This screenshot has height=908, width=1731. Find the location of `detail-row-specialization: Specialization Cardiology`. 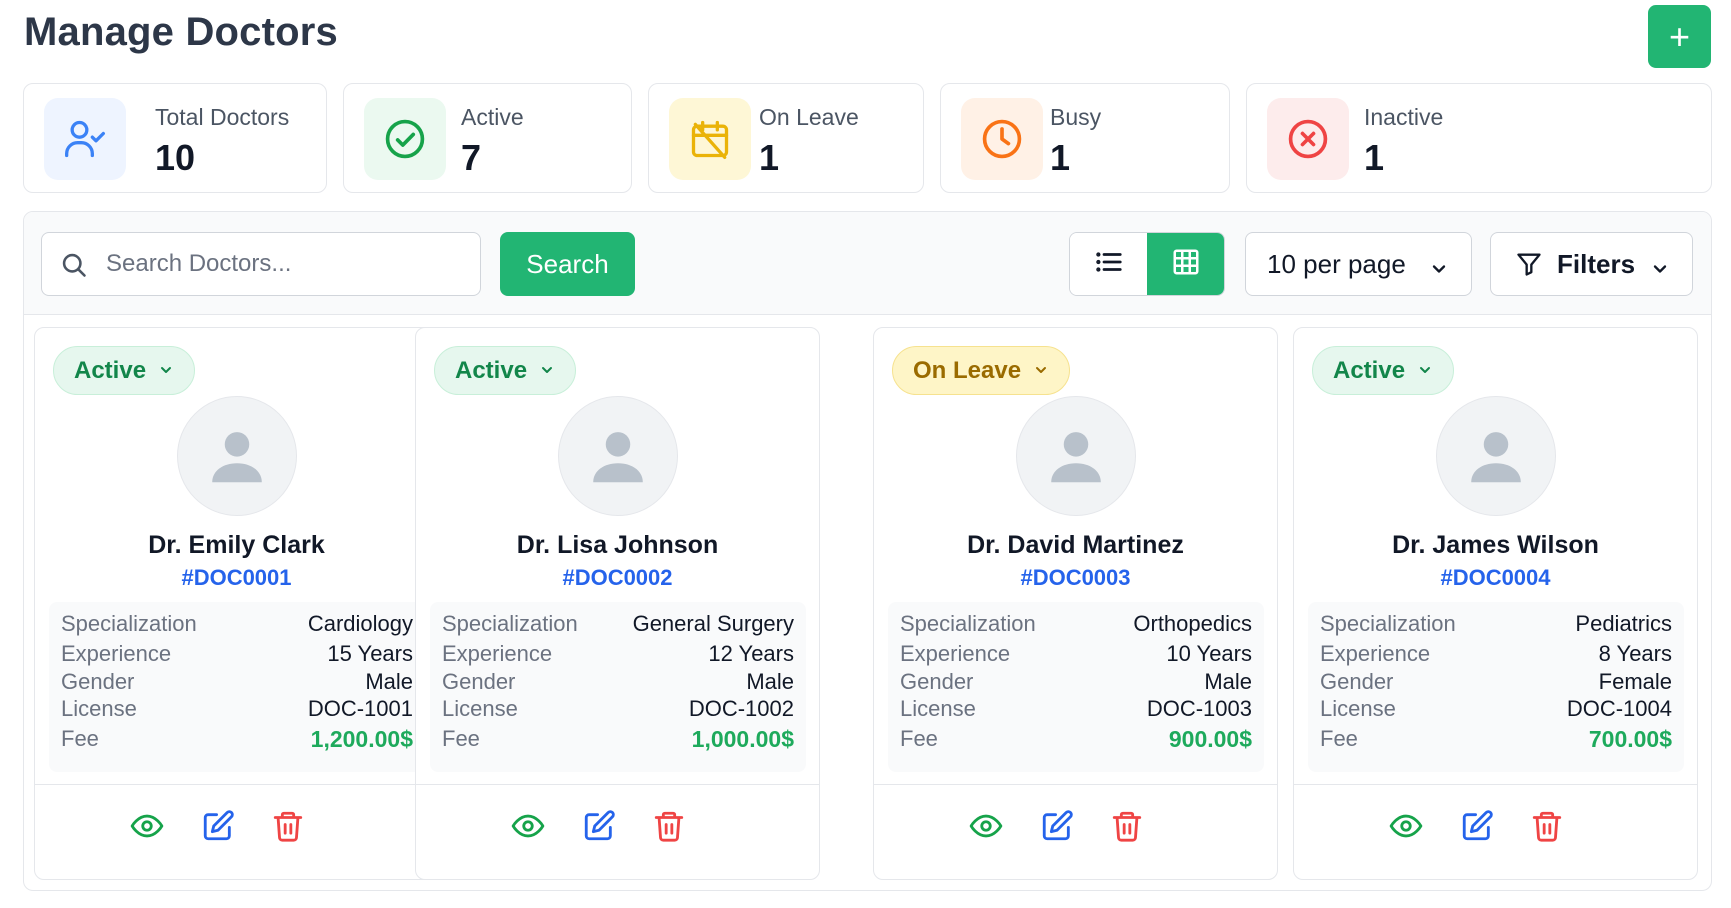

detail-row-specialization: Specialization Cardiology is located at coordinates (237, 623).